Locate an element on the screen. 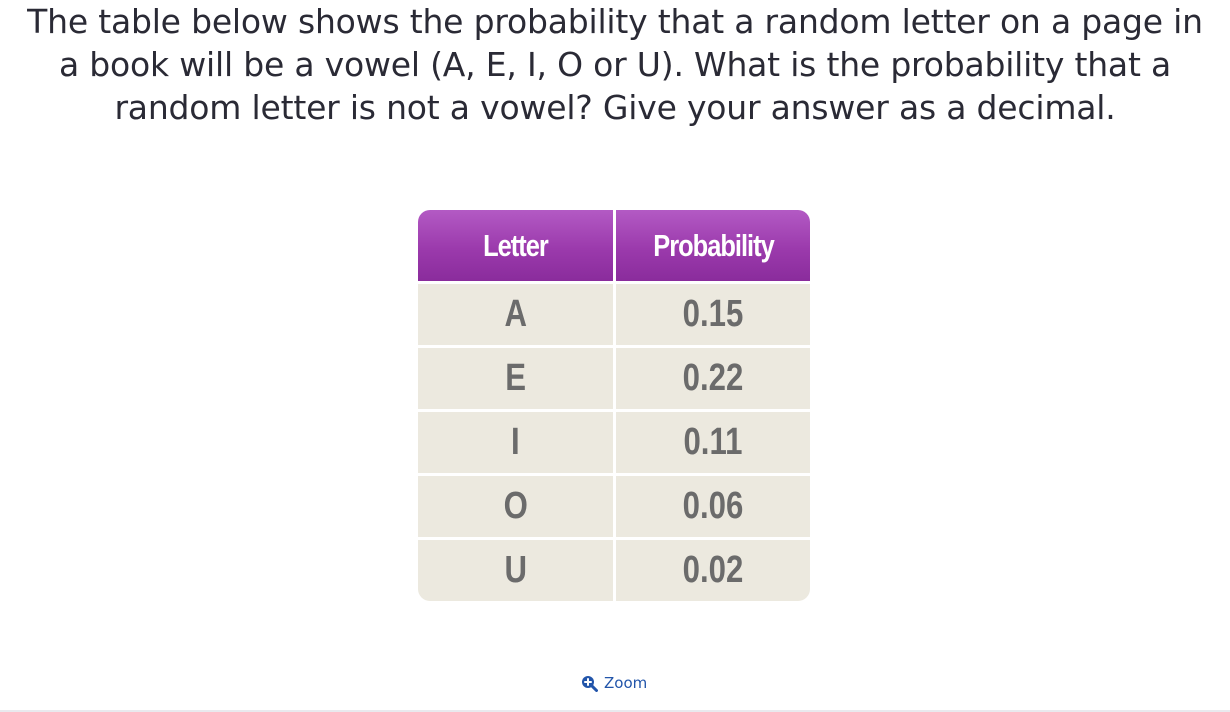 The width and height of the screenshot is (1230, 712). cell-letter: E is located at coordinates (517, 377).